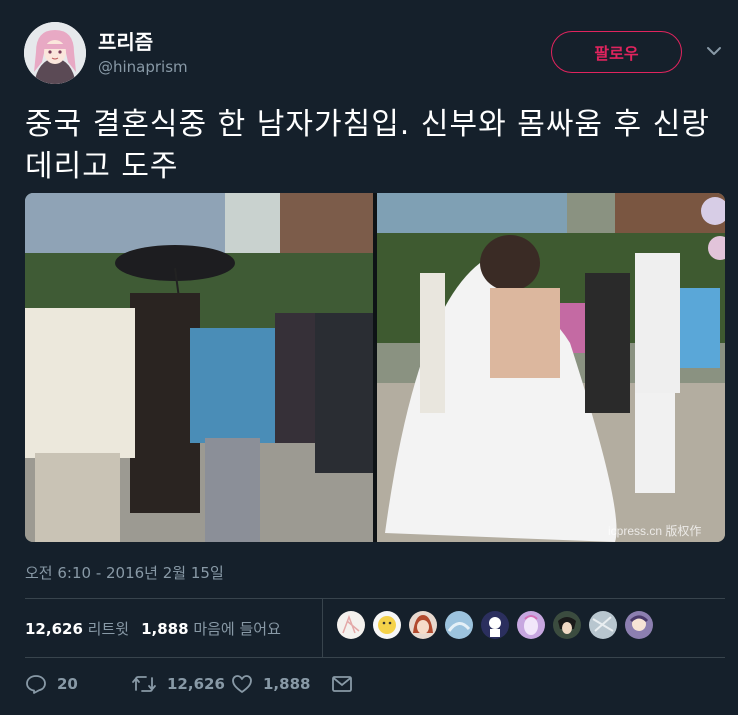 The height and width of the screenshot is (715, 738). I want to click on retweets-label: 리트윗, so click(108, 629).